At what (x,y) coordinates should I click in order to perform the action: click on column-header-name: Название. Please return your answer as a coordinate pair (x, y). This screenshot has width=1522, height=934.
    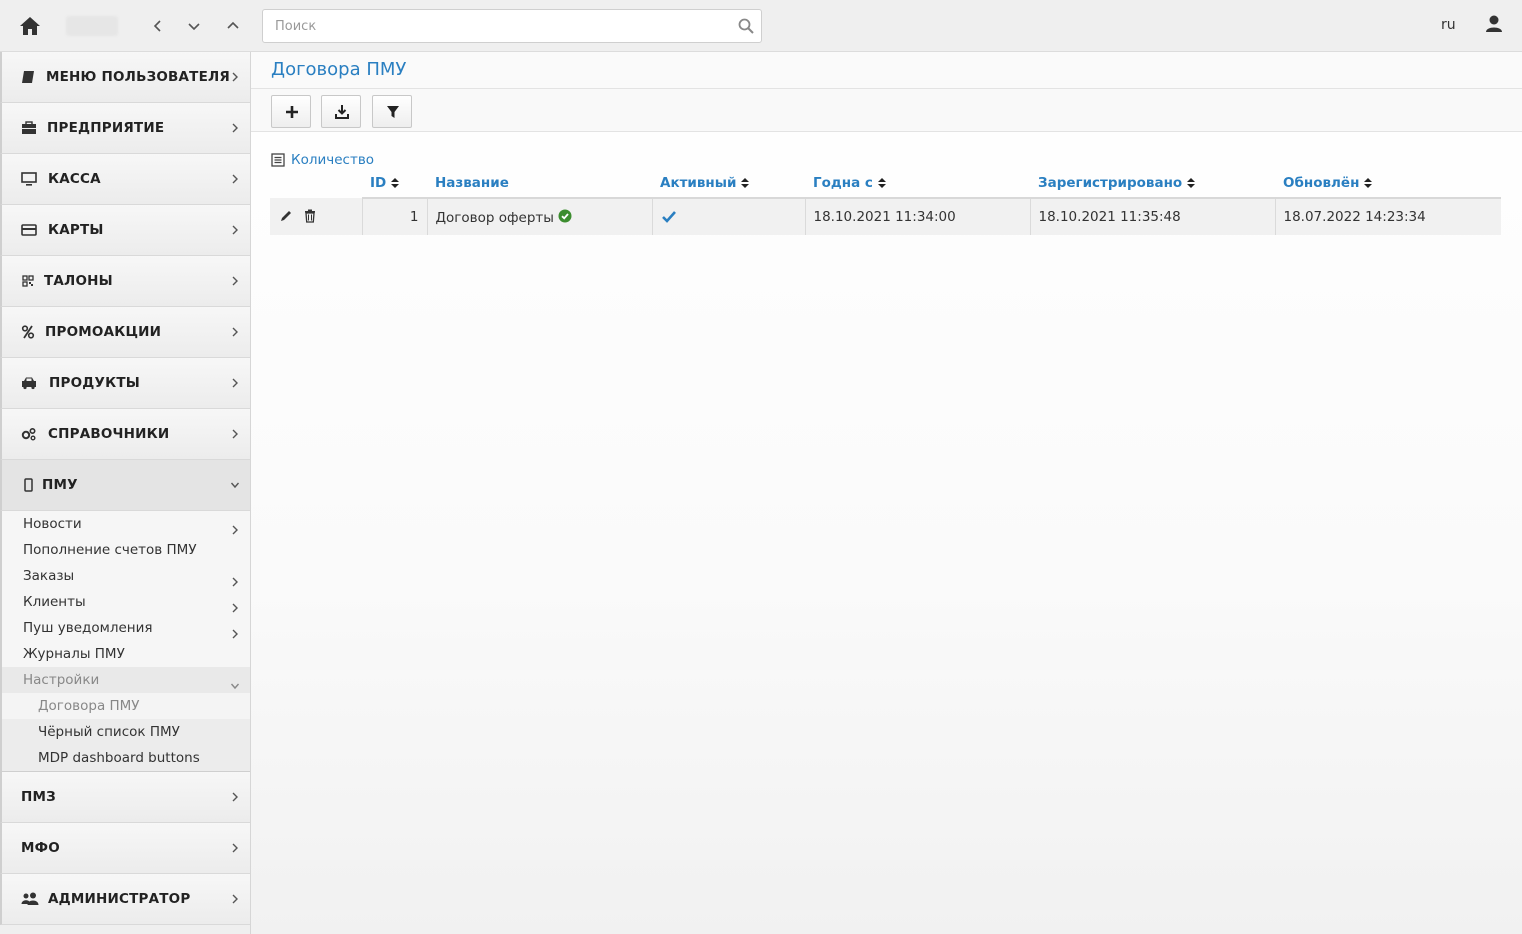
    Looking at the image, I should click on (539, 183).